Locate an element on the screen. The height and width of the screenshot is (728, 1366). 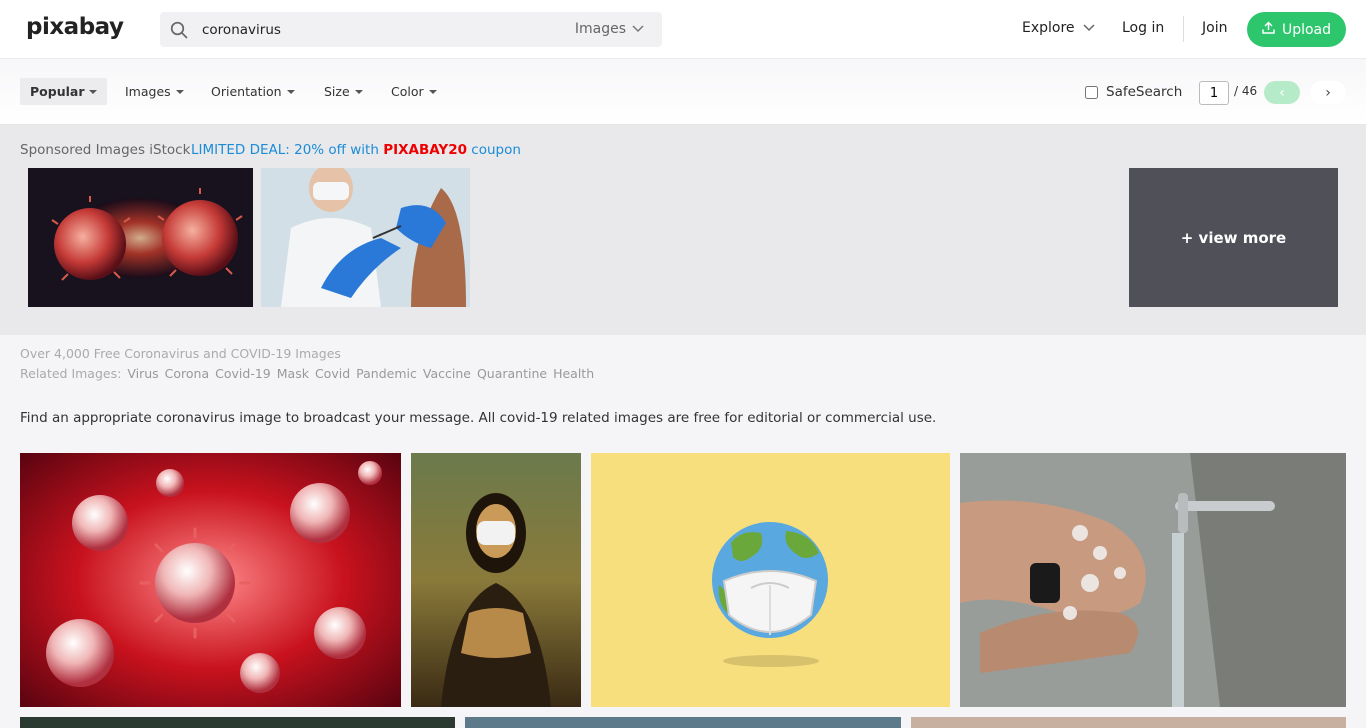
safesearch-label: SafeSearch is located at coordinates (1144, 92).